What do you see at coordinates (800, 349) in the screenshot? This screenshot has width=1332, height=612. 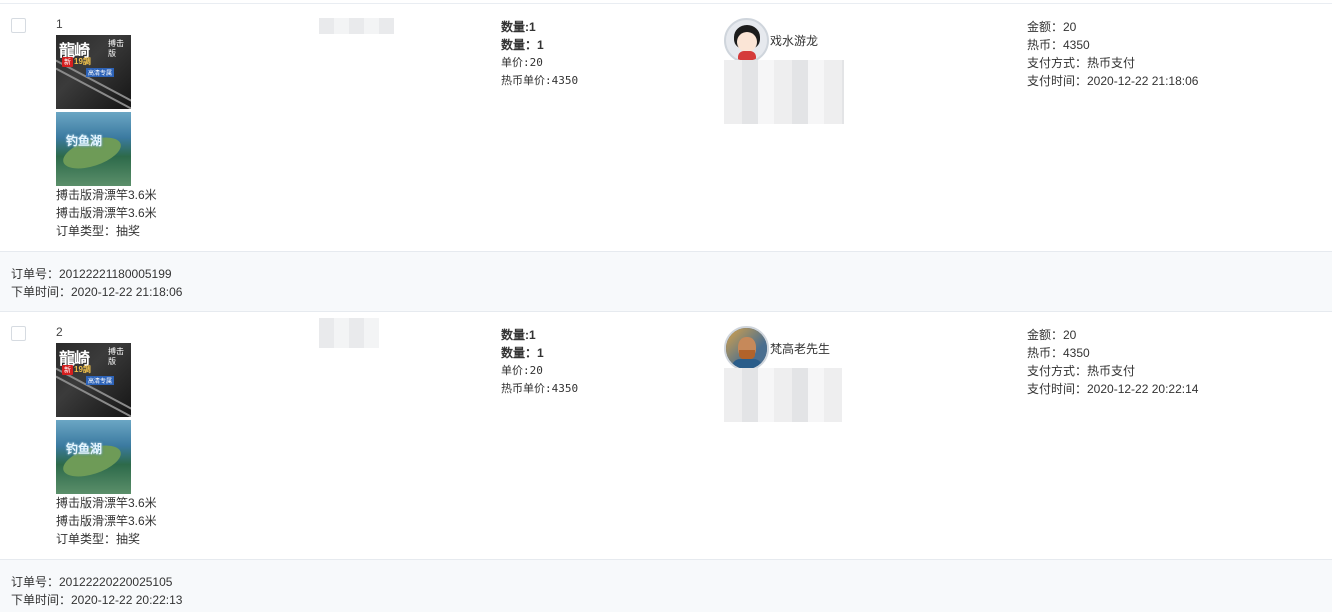 I see `user-nickname: 梵高老先生` at bounding box center [800, 349].